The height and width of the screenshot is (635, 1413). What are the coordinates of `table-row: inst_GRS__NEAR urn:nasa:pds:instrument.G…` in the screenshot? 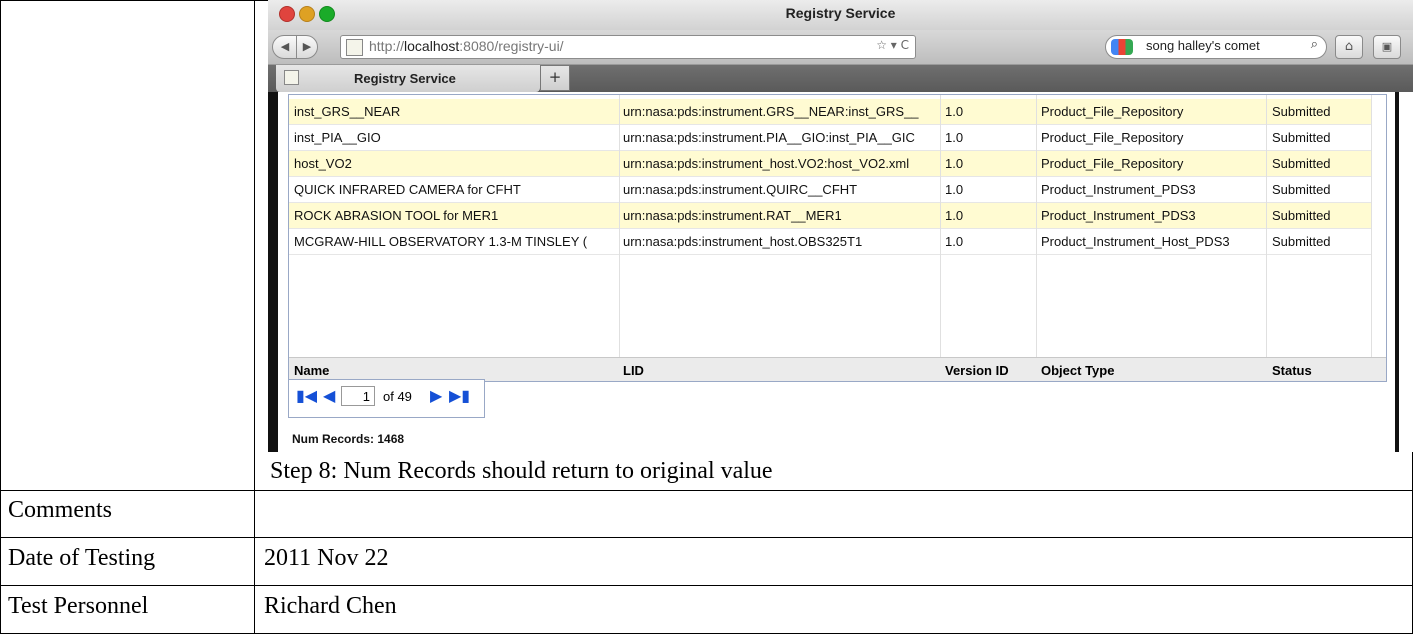 It's located at (830, 112).